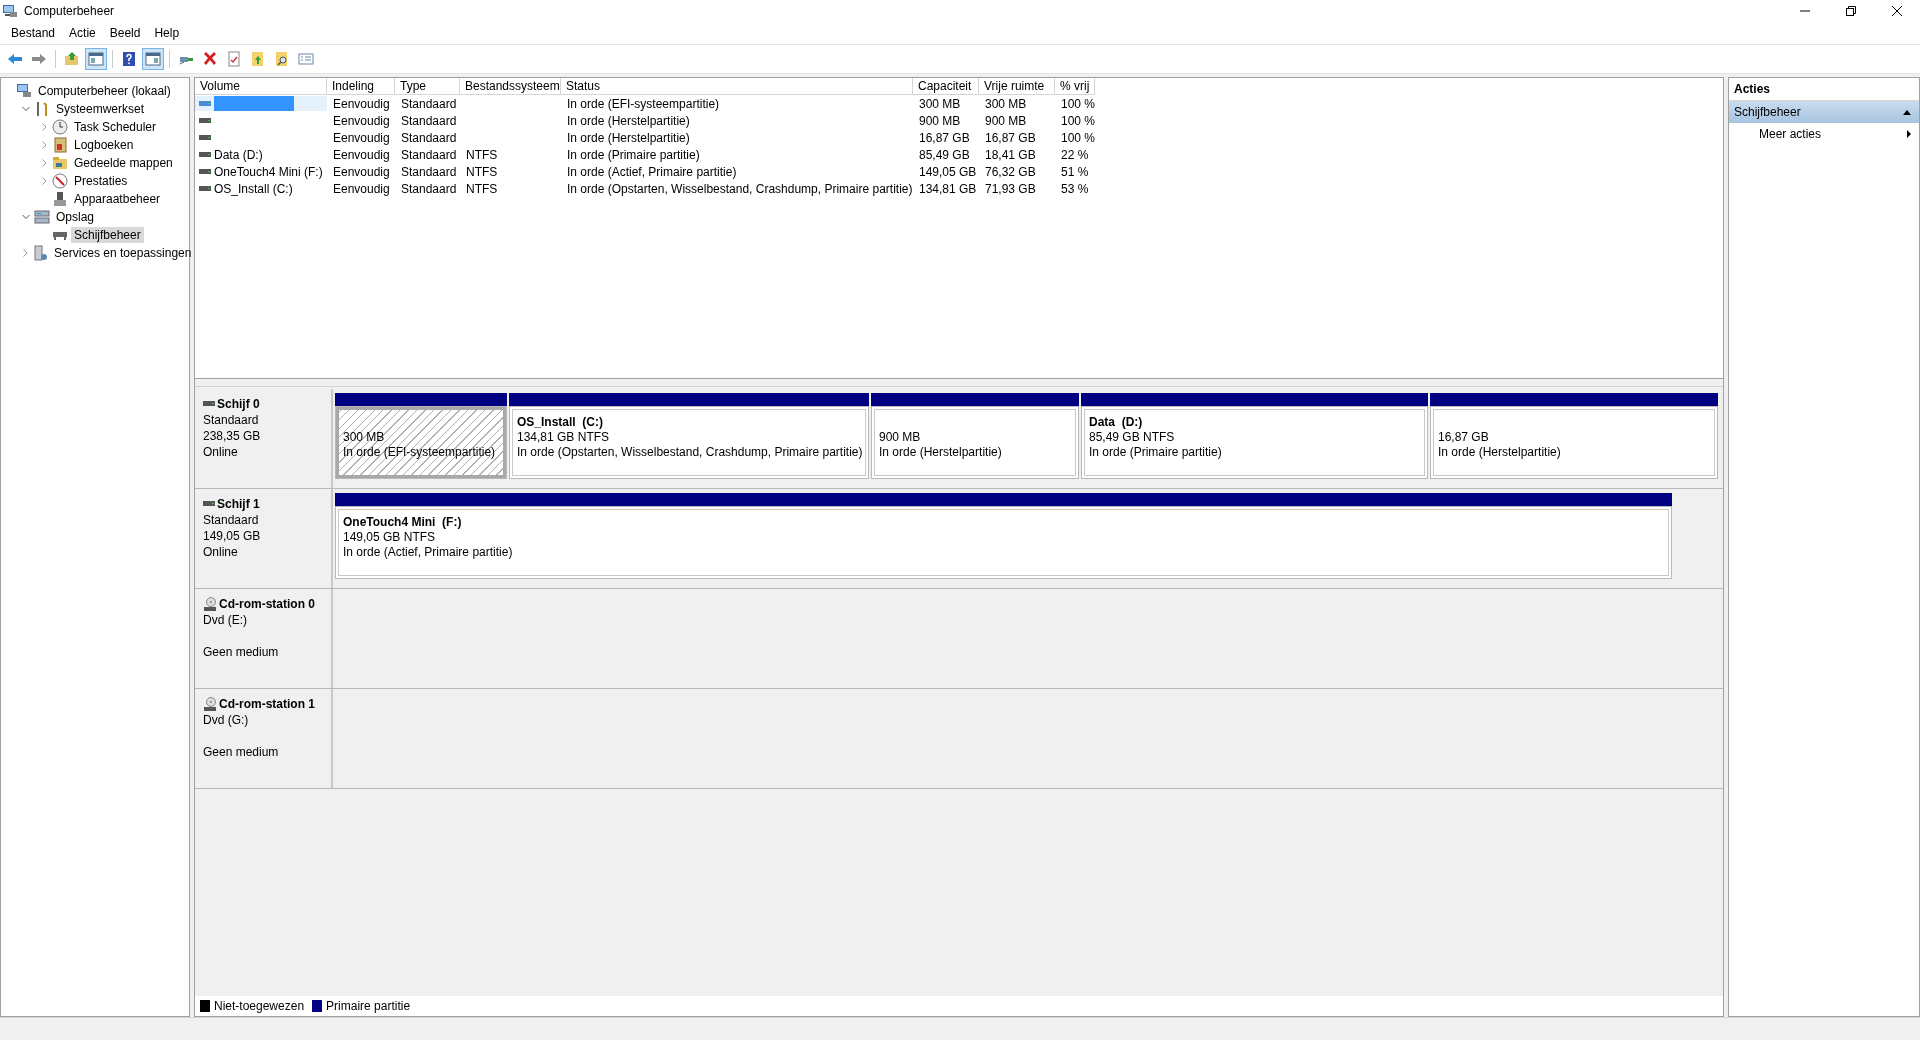  I want to click on gauge-icon, so click(60, 181).